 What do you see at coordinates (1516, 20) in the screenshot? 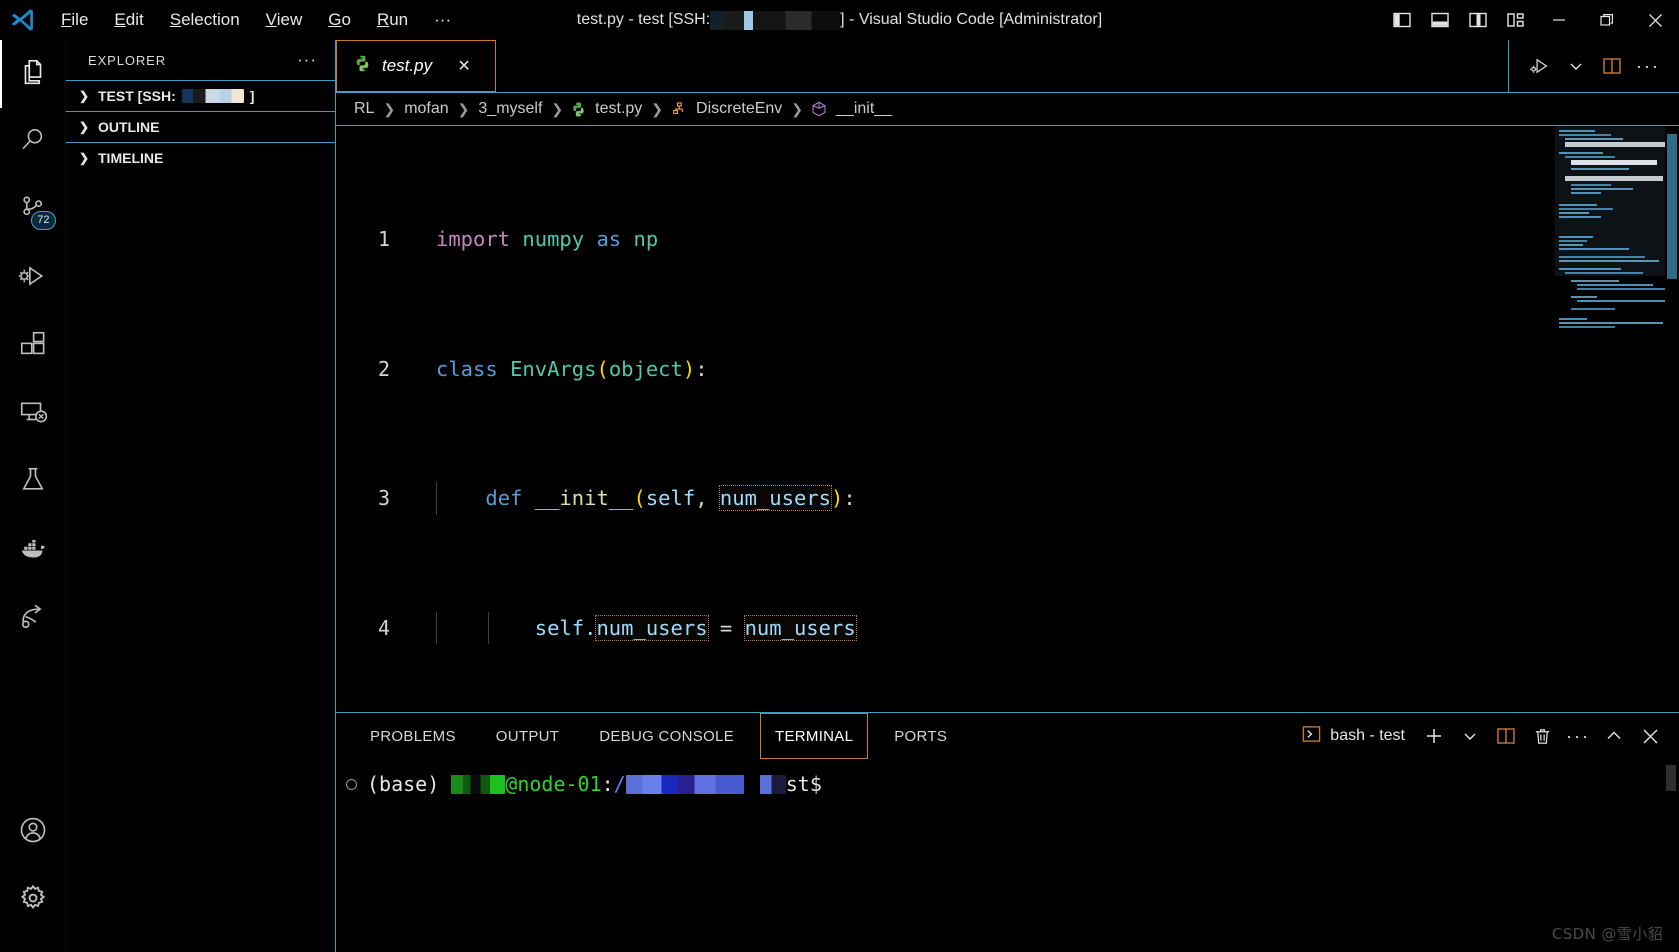
I see `customize-layout-icon` at bounding box center [1516, 20].